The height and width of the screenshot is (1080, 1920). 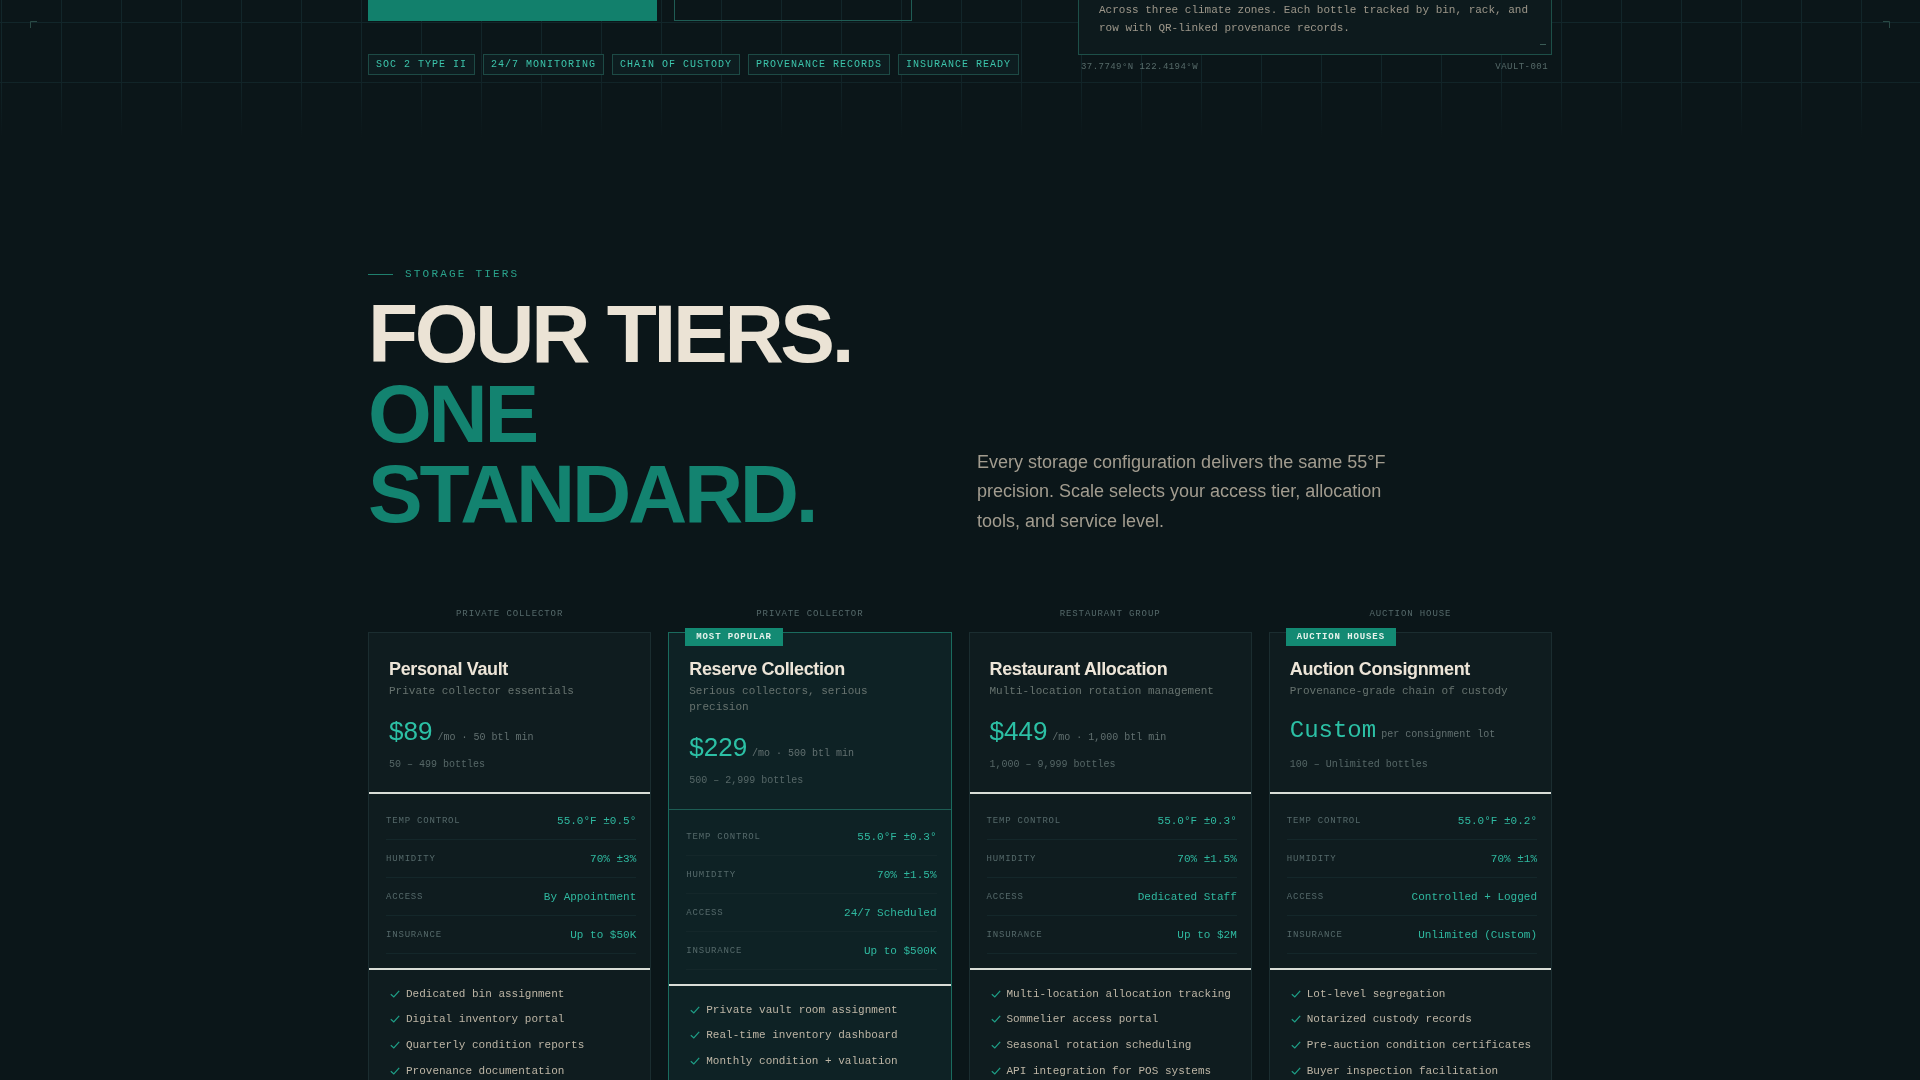 I want to click on feature-text: Lot-level segregation, so click(x=1376, y=993).